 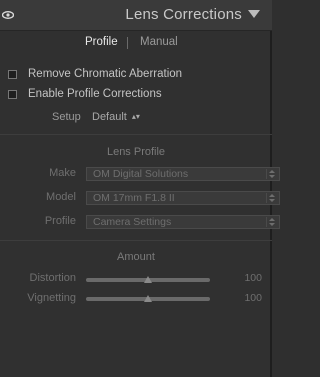 What do you see at coordinates (12, 94) in the screenshot?
I see `enable-profile-corrections-checkbox` at bounding box center [12, 94].